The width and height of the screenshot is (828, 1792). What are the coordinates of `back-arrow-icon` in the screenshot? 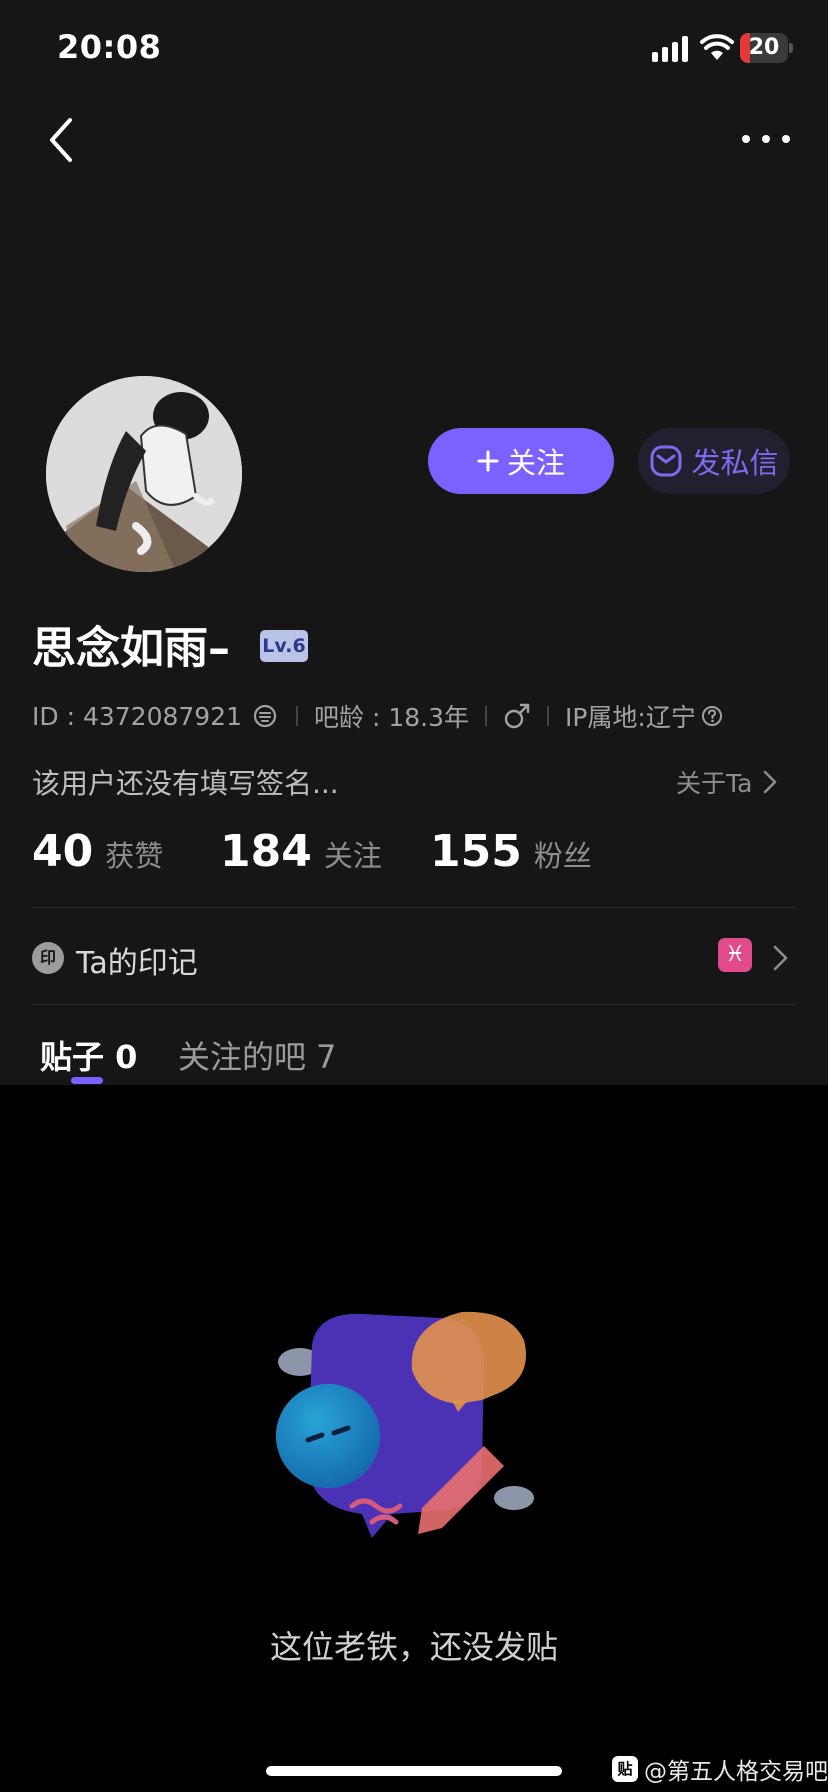 It's located at (62, 140).